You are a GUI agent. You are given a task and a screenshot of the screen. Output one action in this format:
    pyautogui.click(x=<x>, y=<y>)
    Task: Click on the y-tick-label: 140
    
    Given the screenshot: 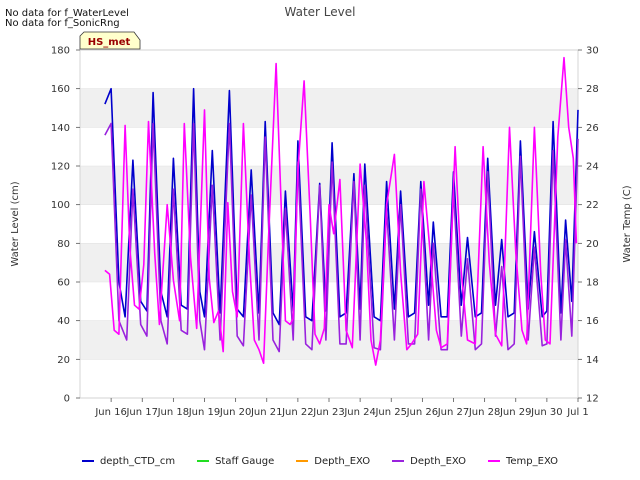 What is the action you would take?
    pyautogui.click(x=60, y=128)
    